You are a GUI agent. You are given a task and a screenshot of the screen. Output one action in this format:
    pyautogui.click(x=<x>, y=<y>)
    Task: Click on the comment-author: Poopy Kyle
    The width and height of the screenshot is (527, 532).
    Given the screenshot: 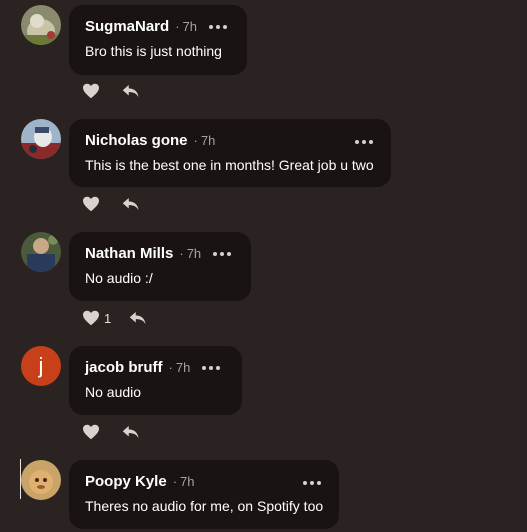 What is the action you would take?
    pyautogui.click(x=126, y=481)
    